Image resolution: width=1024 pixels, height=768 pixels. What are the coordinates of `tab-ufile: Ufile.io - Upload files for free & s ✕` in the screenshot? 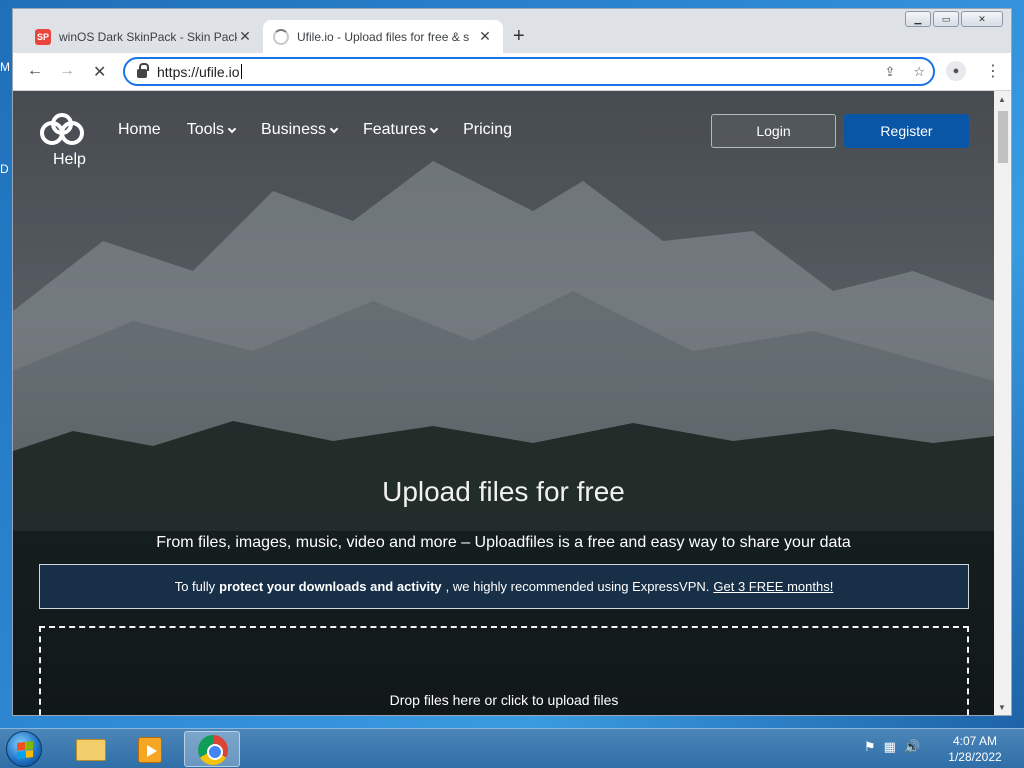 It's located at (383, 36).